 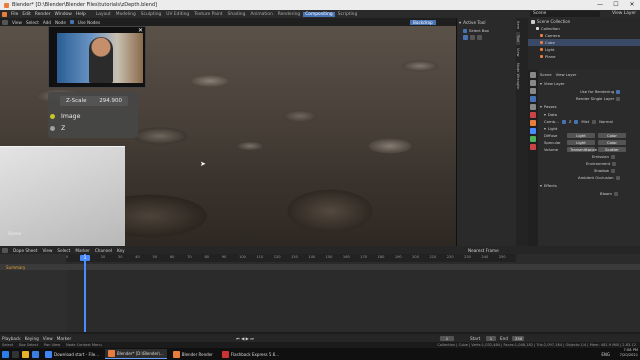 I want to click on tab-node-wrangler: Node Wrangler, so click(x=518, y=76).